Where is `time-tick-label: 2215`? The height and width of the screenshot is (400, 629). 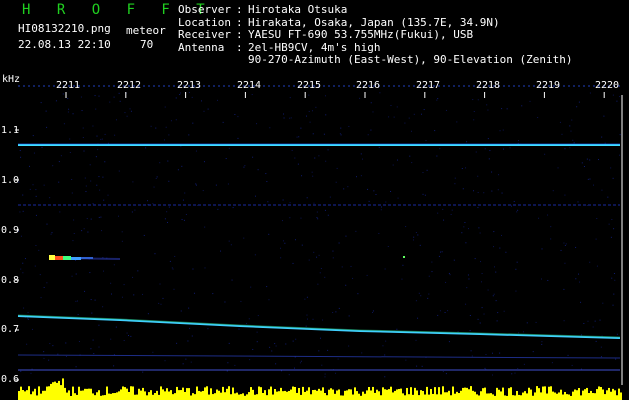 time-tick-label: 2215 is located at coordinates (309, 85).